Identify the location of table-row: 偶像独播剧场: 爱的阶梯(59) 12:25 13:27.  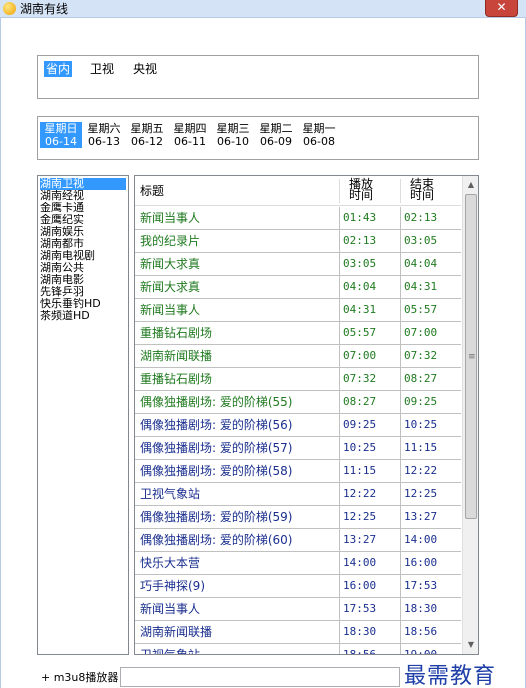
(298, 517).